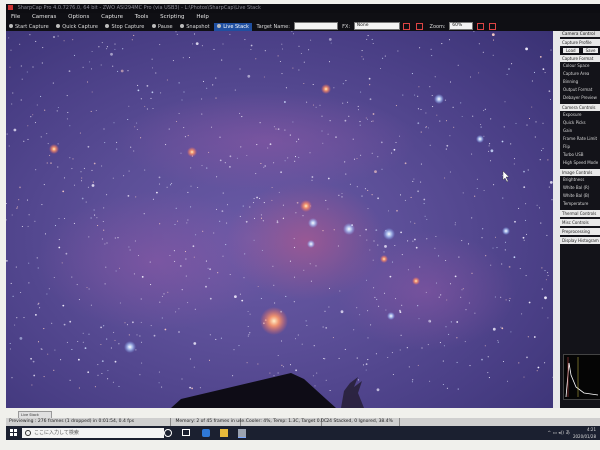  I want to click on menu-scripting: Scripting, so click(172, 17).